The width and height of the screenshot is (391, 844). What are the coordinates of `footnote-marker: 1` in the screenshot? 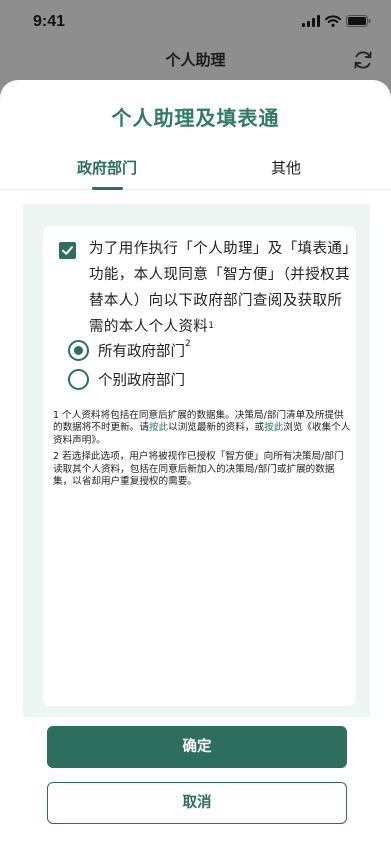 It's located at (211, 326).